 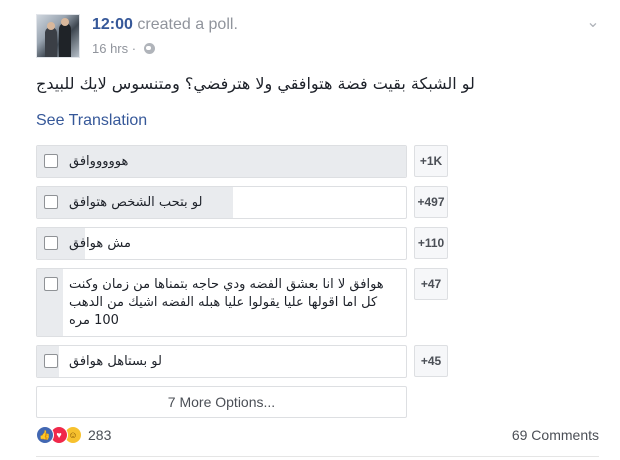 What do you see at coordinates (115, 361) in the screenshot?
I see `poll-option-label: لو بستاهل هوافق` at bounding box center [115, 361].